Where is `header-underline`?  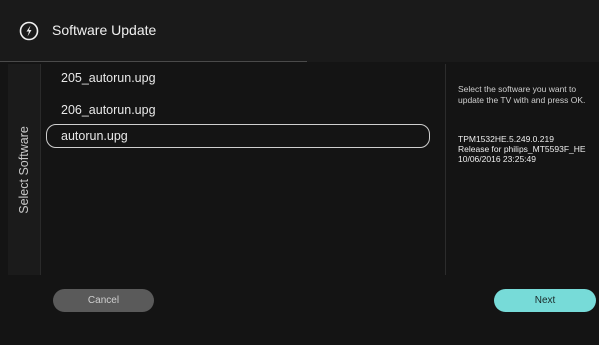
header-underline is located at coordinates (153, 61).